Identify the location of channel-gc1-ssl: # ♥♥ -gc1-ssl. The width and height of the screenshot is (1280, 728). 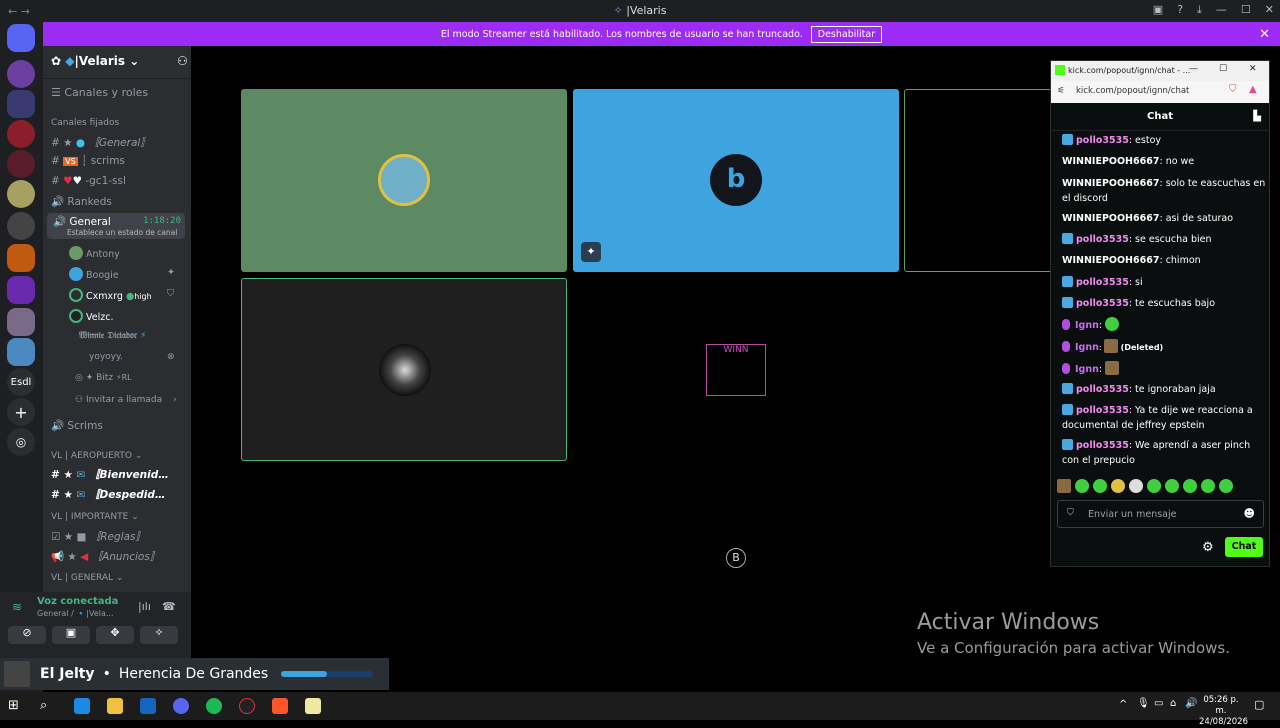
(121, 181).